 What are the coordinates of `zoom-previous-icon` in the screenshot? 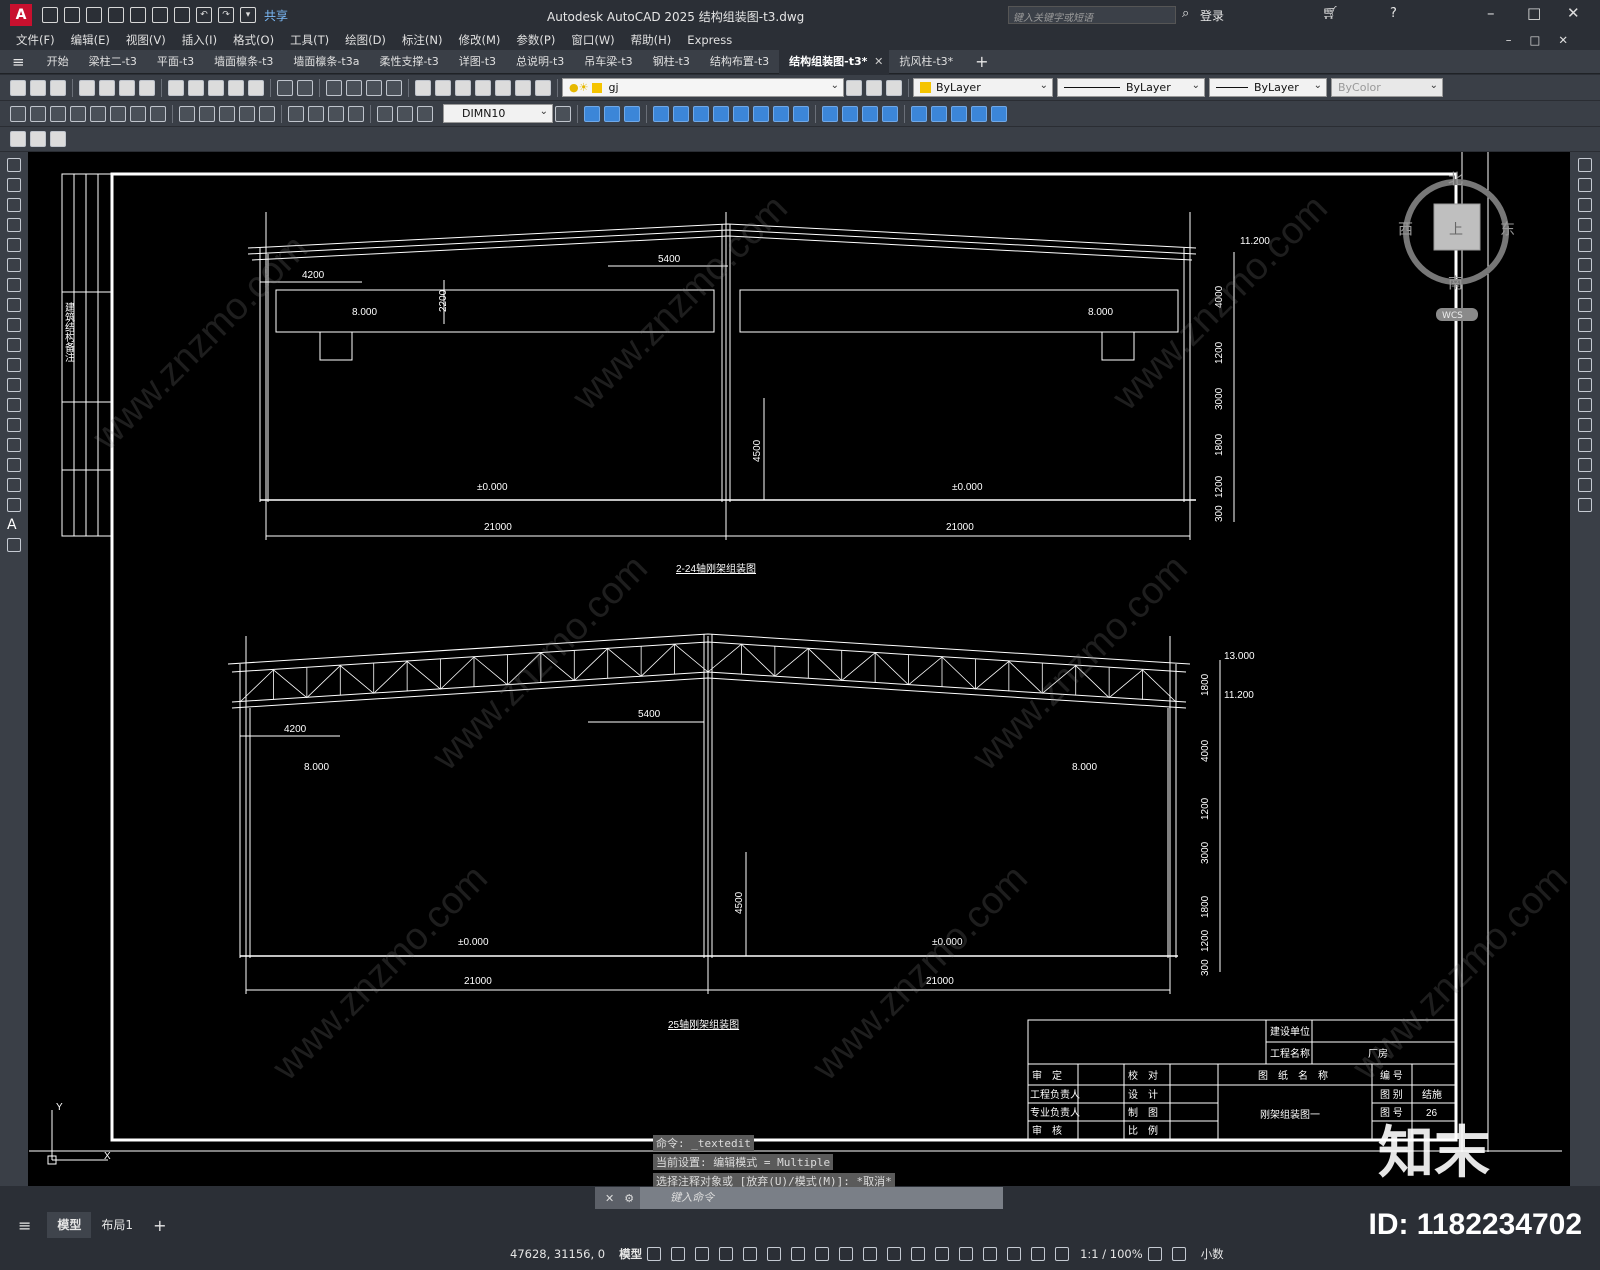 It's located at (394, 87).